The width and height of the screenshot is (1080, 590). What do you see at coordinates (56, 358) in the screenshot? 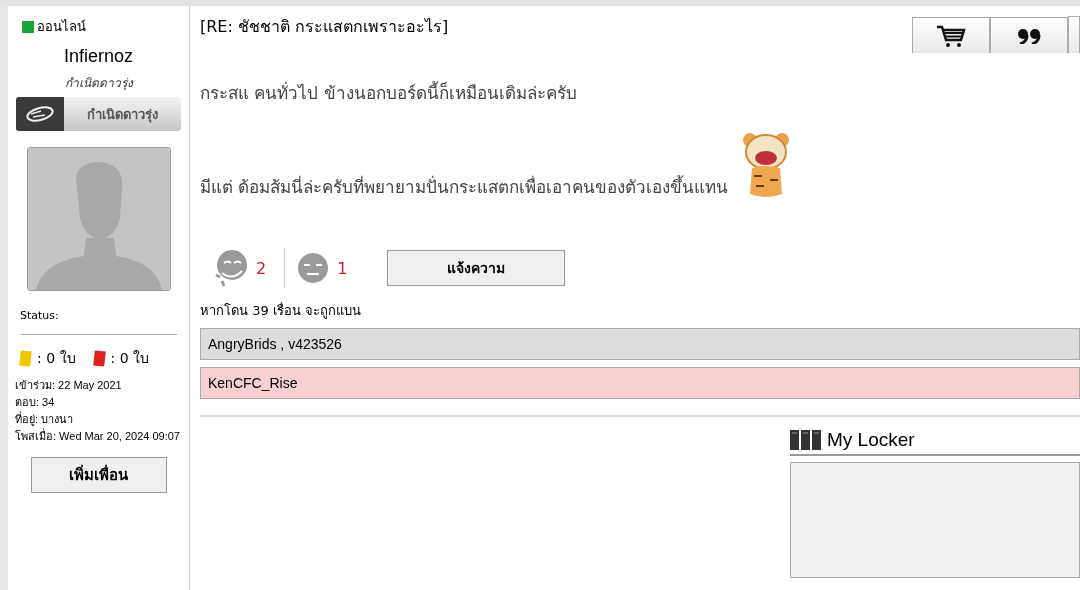
I see `warning-card-count: : 0 ใบ` at bounding box center [56, 358].